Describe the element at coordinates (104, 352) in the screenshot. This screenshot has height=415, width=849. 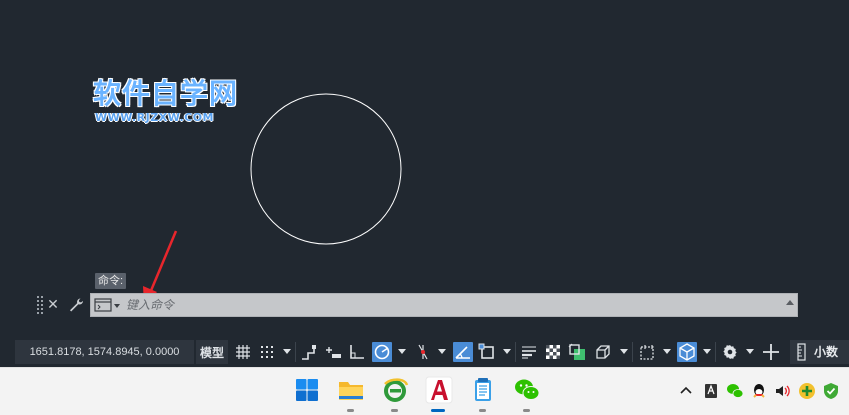
I see `coordinates-readout: 1651.8178, 1574.8945, 0.0000` at that location.